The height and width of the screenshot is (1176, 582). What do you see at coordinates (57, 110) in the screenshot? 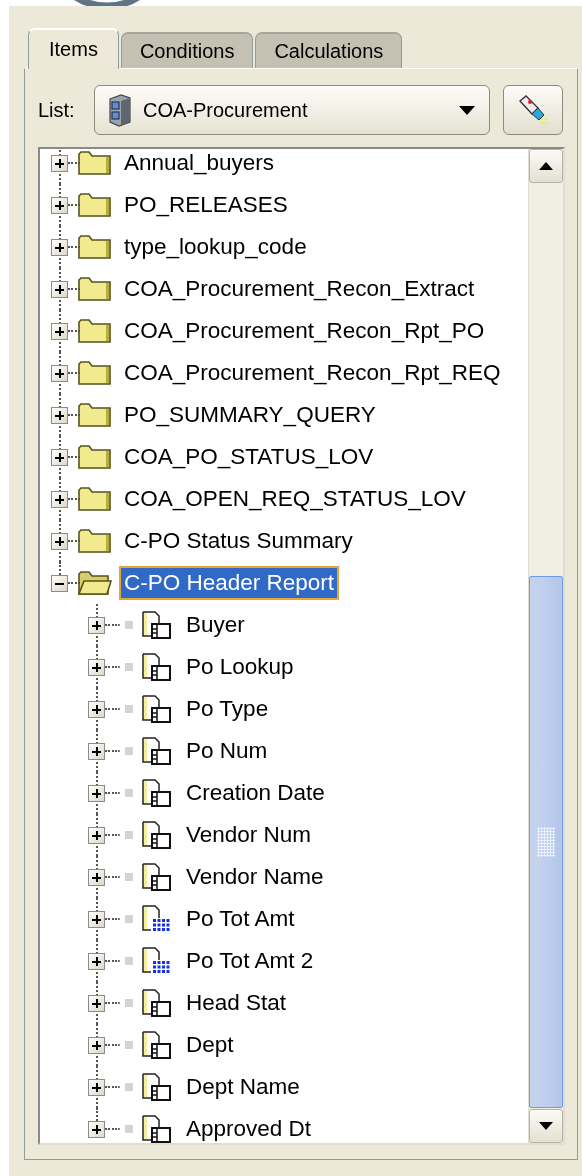
I see `list-label: List:` at bounding box center [57, 110].